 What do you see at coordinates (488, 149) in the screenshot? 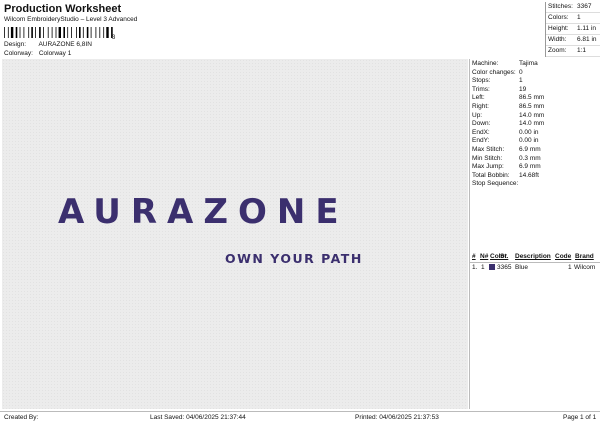
I see `machine-label: Max Stitch:` at bounding box center [488, 149].